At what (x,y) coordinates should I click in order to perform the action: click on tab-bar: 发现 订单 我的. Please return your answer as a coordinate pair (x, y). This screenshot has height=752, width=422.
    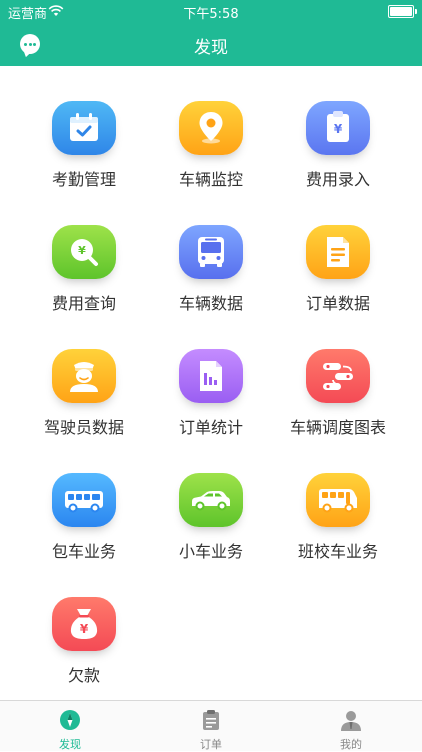
    Looking at the image, I should click on (211, 725).